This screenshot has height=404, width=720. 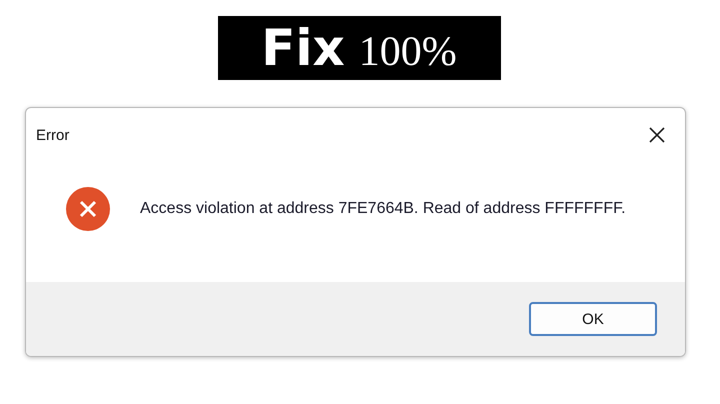 What do you see at coordinates (657, 135) in the screenshot?
I see `close-icon` at bounding box center [657, 135].